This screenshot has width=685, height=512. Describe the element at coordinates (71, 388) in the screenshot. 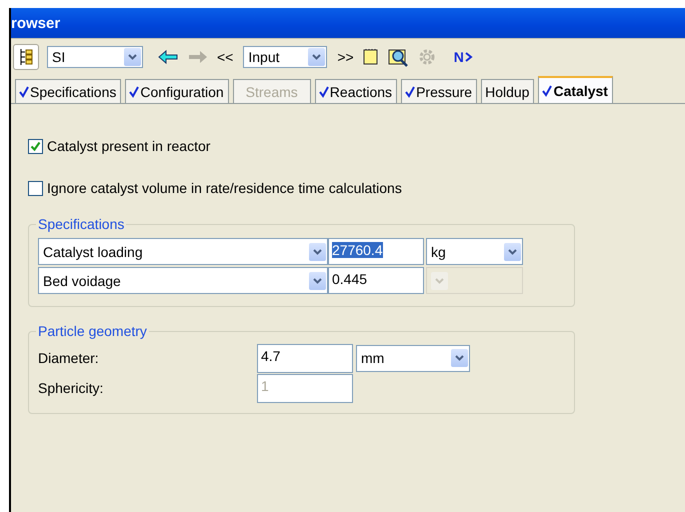

I see `field-label: Sphericity:` at that location.